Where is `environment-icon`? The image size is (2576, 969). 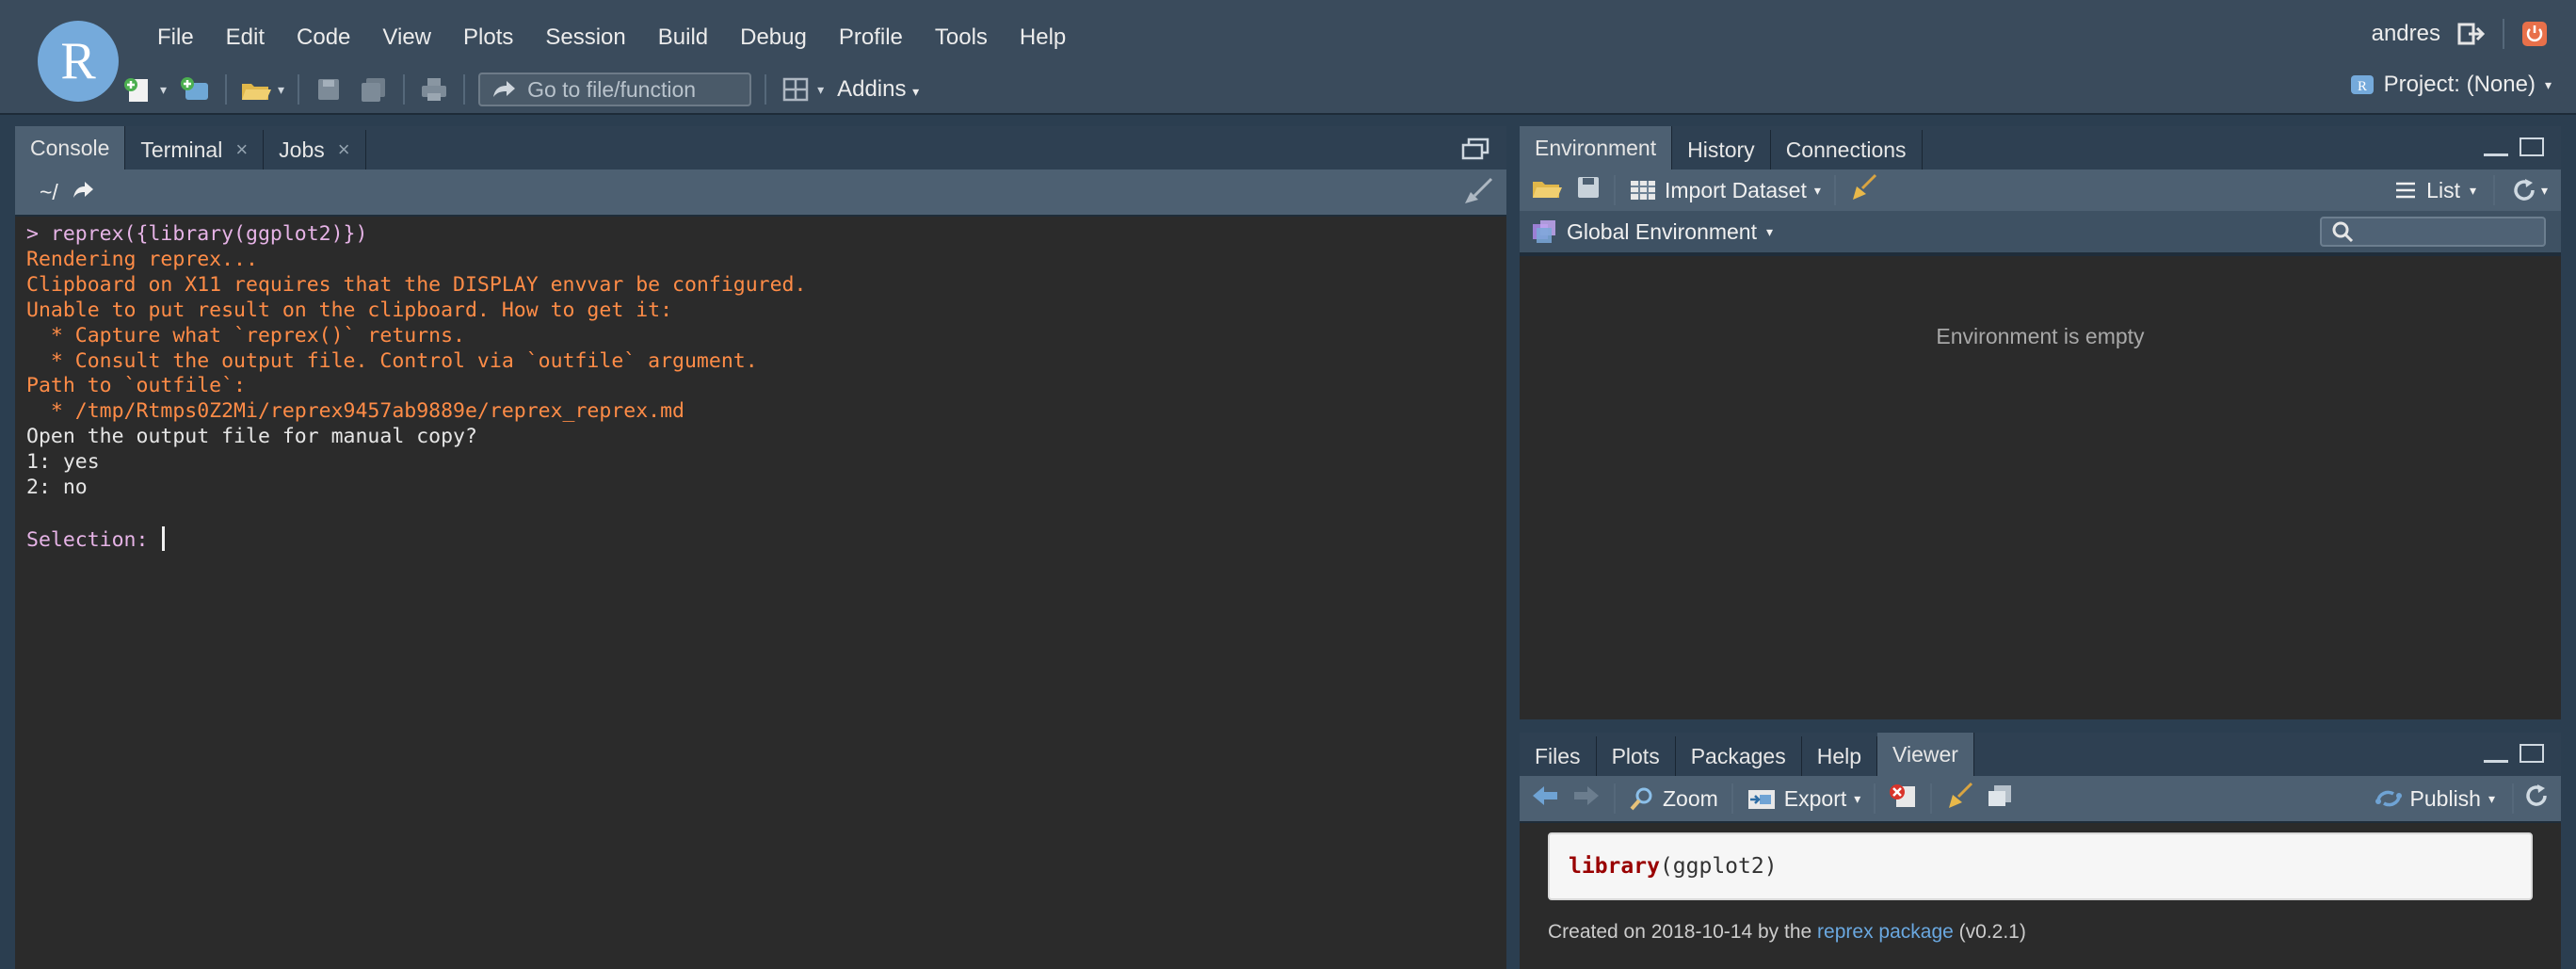
environment-icon is located at coordinates (1544, 232).